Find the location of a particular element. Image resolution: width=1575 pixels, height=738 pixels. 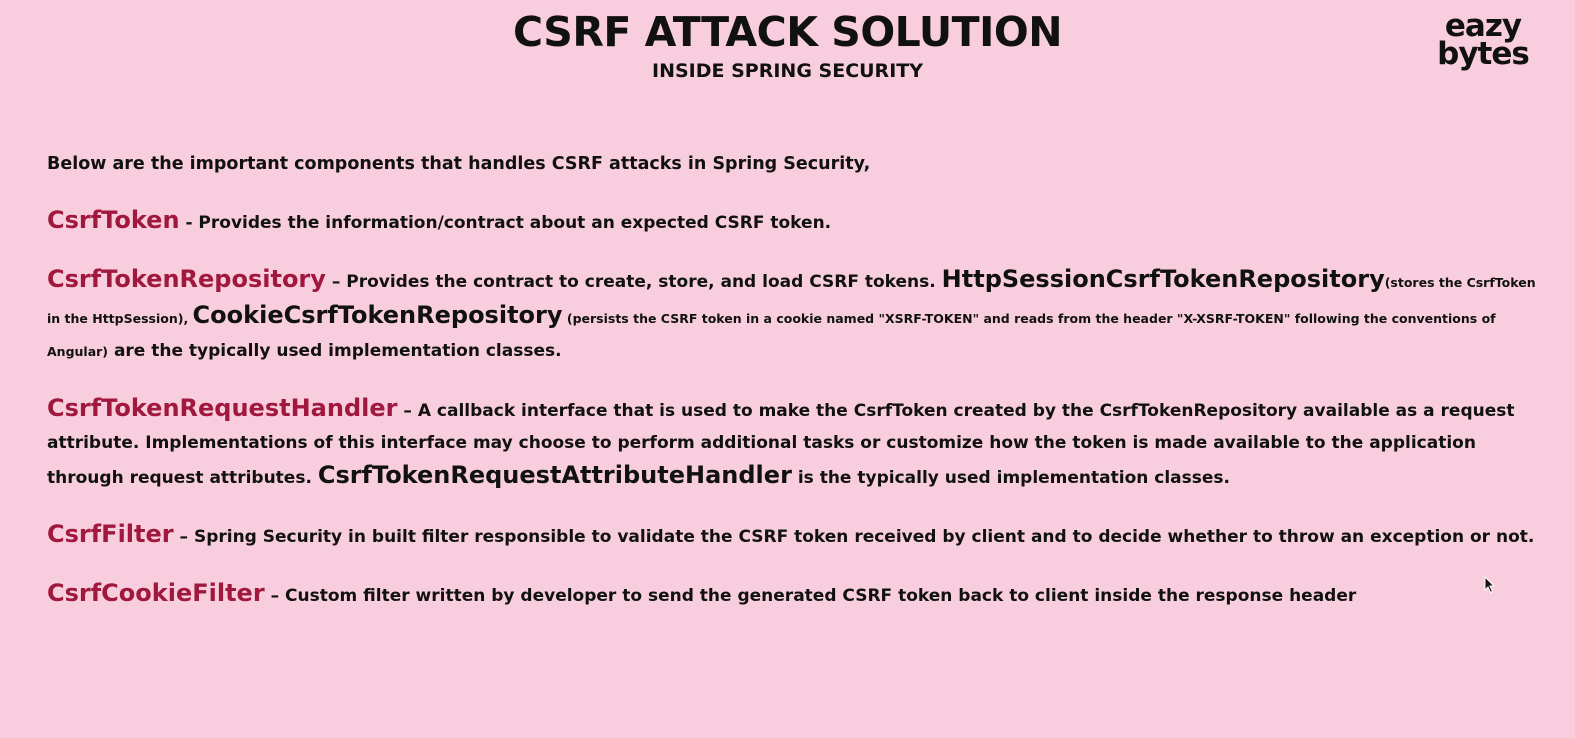

mouse-pointer-icon is located at coordinates (1490, 585).